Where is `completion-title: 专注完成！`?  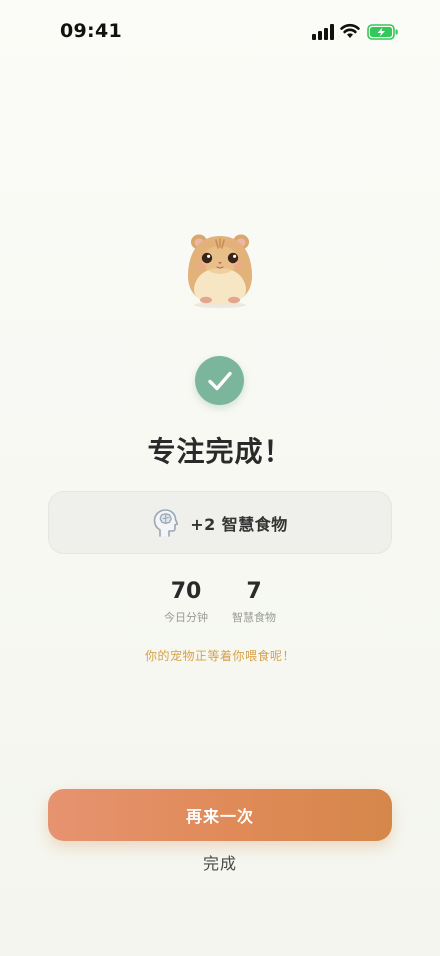
completion-title: 专注完成！ is located at coordinates (220, 451).